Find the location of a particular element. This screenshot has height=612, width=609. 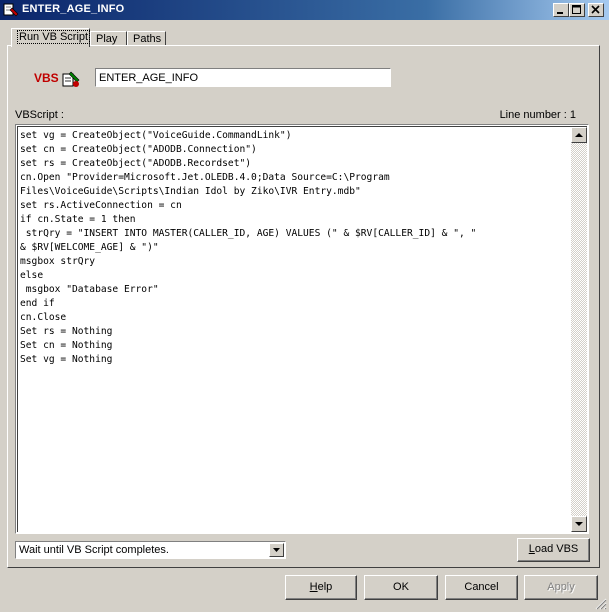

wait-option-select: Wait until VB Script completes. is located at coordinates (150, 550).